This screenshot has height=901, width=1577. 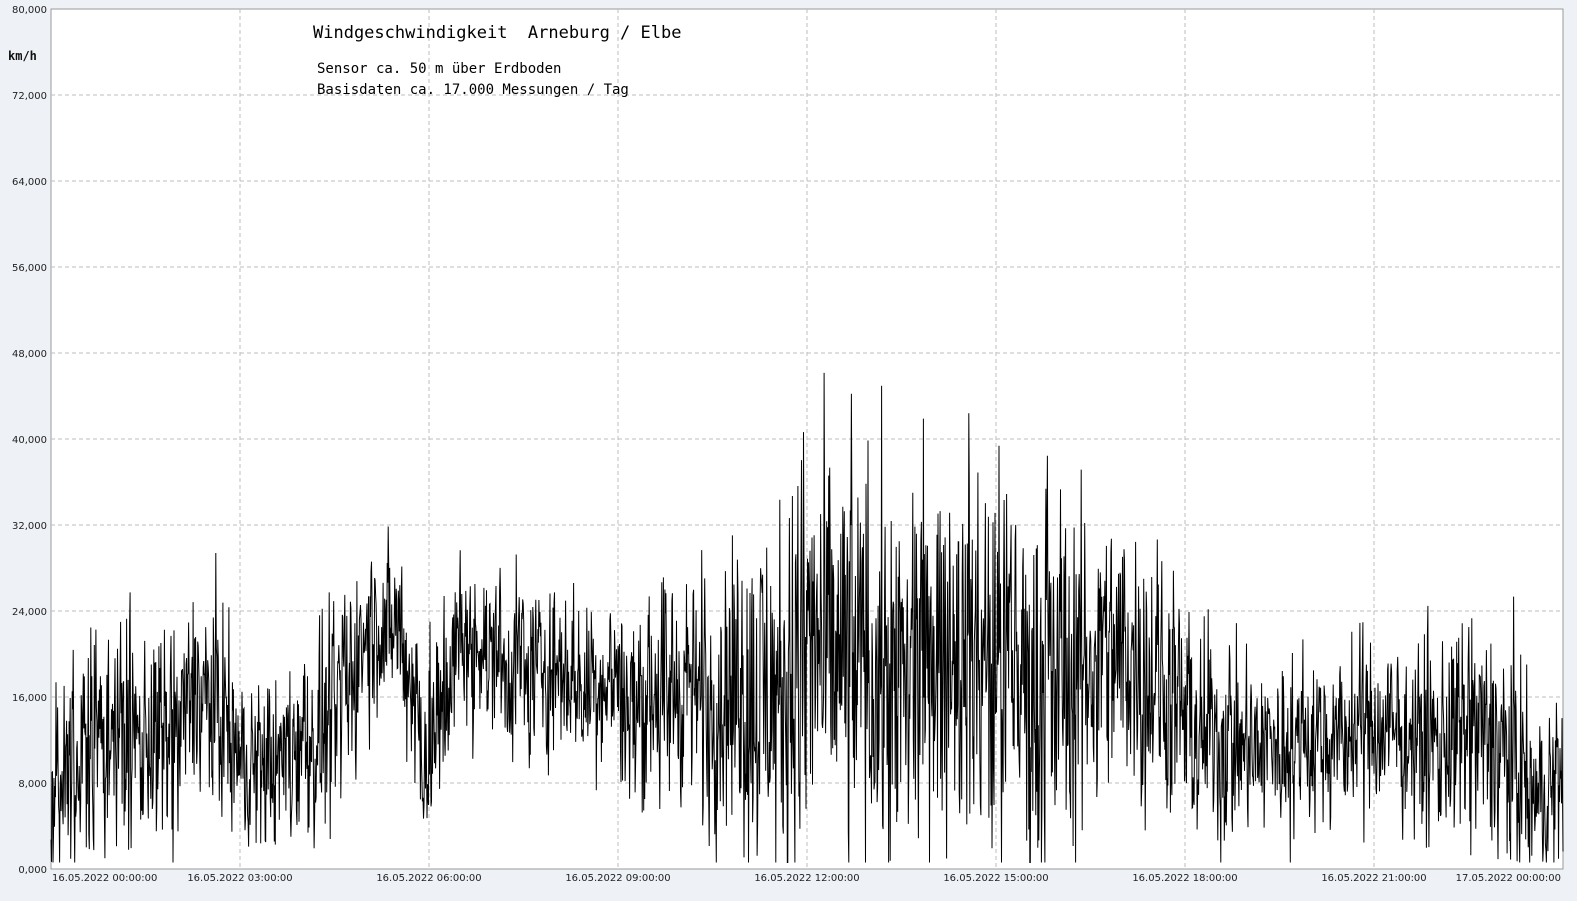 I want to click on chart-subtitle-sensor: Sensor ca. 50 m über Erdboden, so click(x=439, y=69).